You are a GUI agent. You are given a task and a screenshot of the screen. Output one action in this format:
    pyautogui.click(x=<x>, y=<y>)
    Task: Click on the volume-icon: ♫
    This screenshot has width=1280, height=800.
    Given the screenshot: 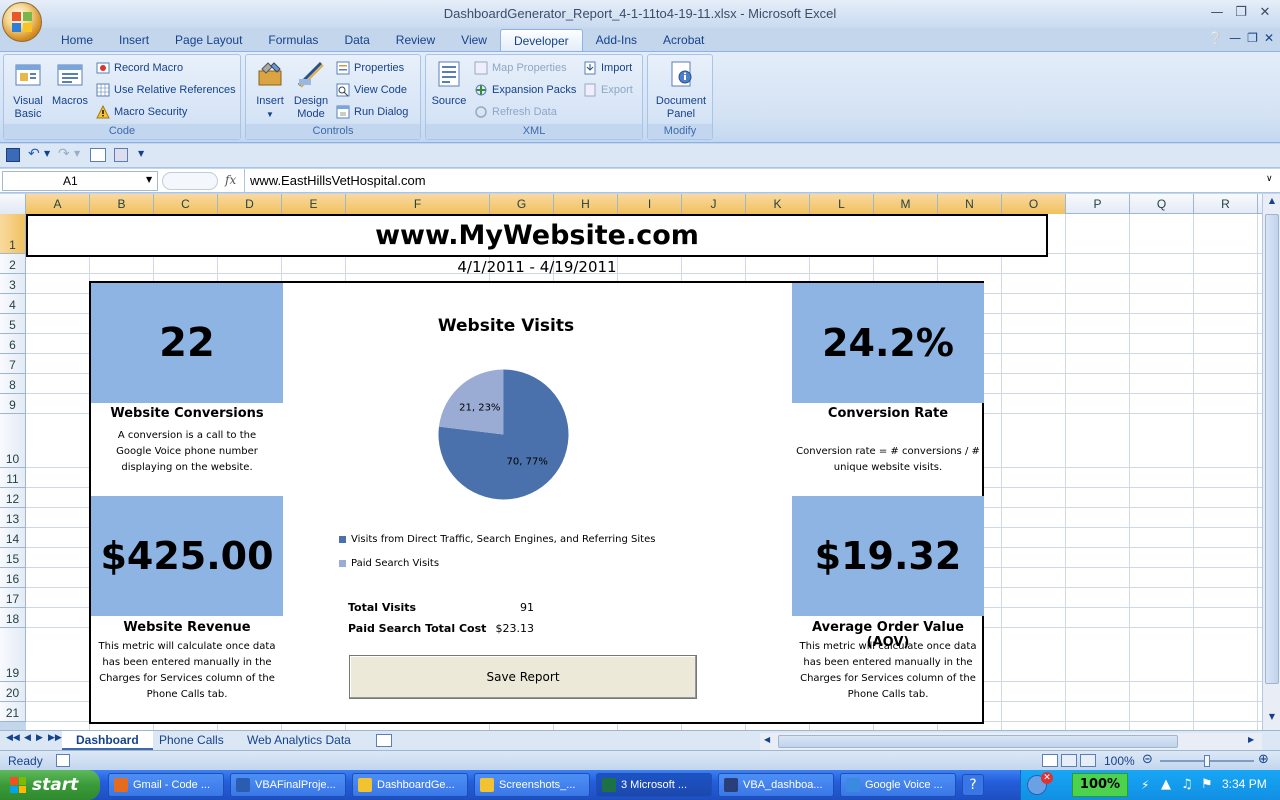 What is the action you would take?
    pyautogui.click(x=1187, y=784)
    